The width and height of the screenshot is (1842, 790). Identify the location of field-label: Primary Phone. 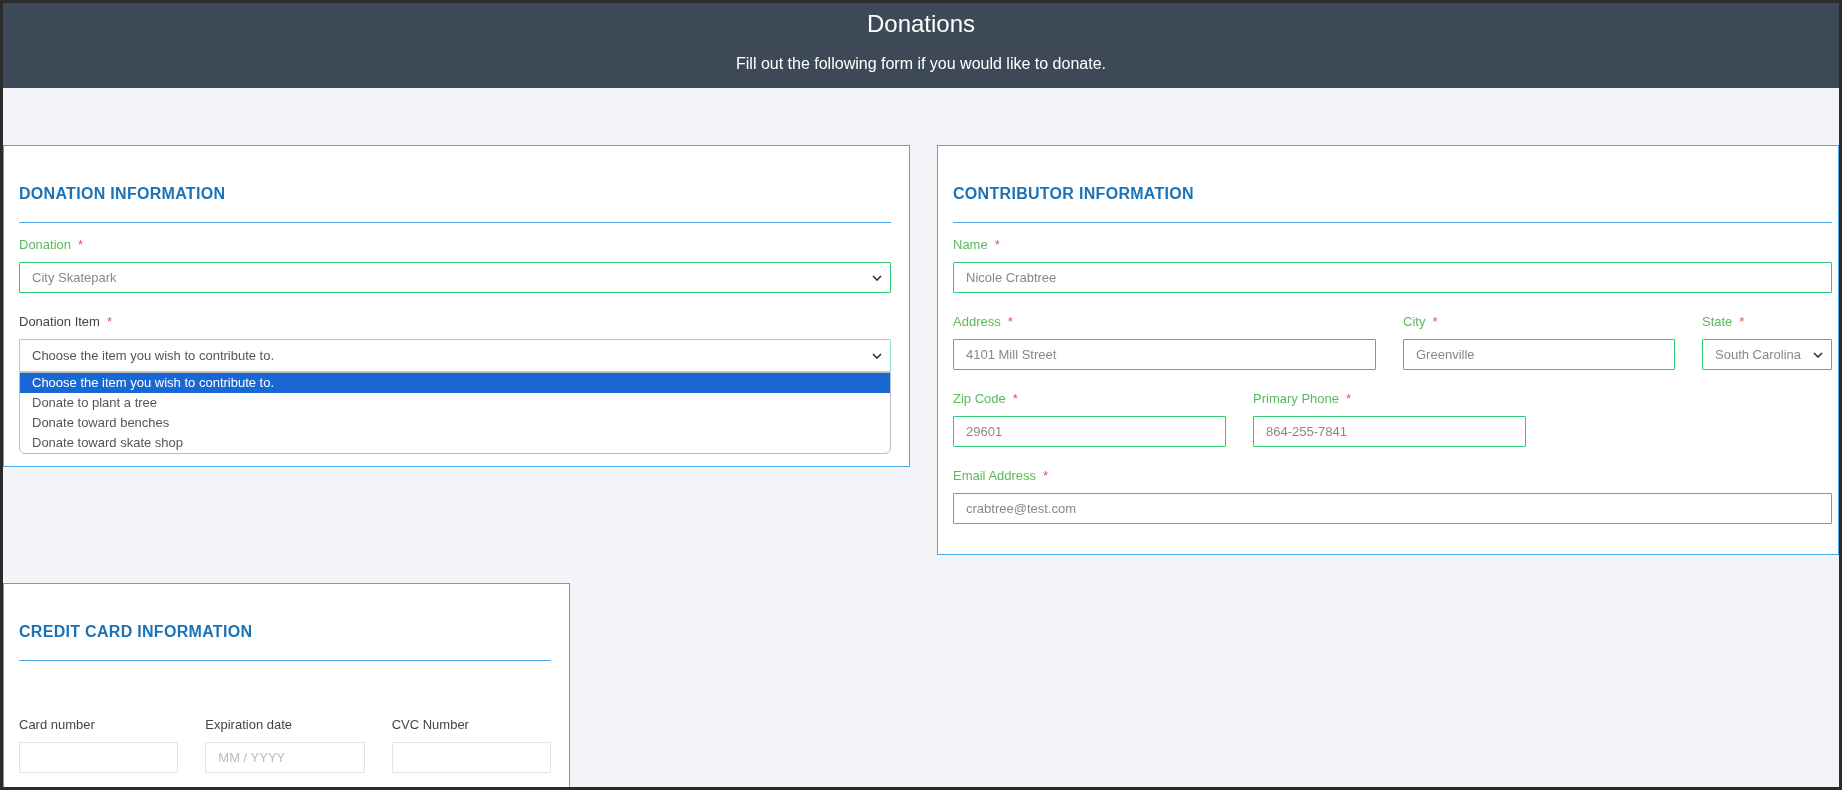
(1296, 398).